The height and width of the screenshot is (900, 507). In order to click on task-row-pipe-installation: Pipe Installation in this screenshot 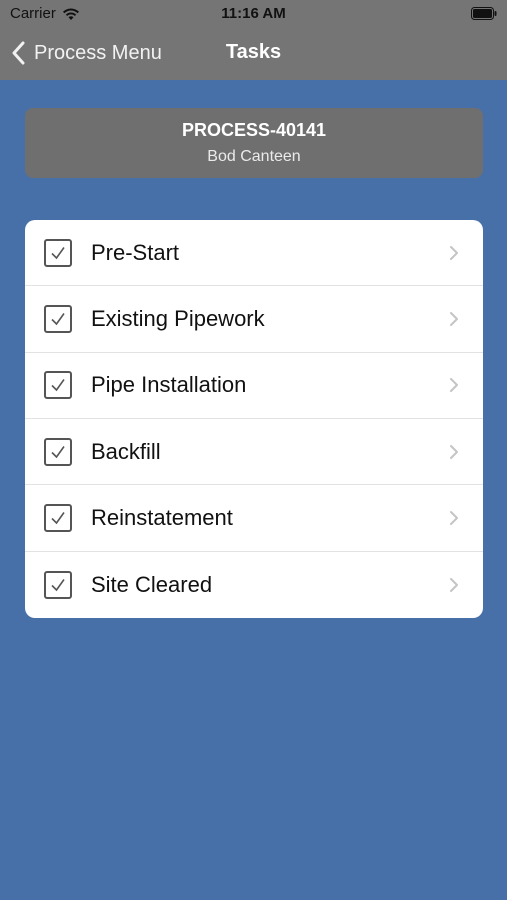, I will do `click(254, 386)`.